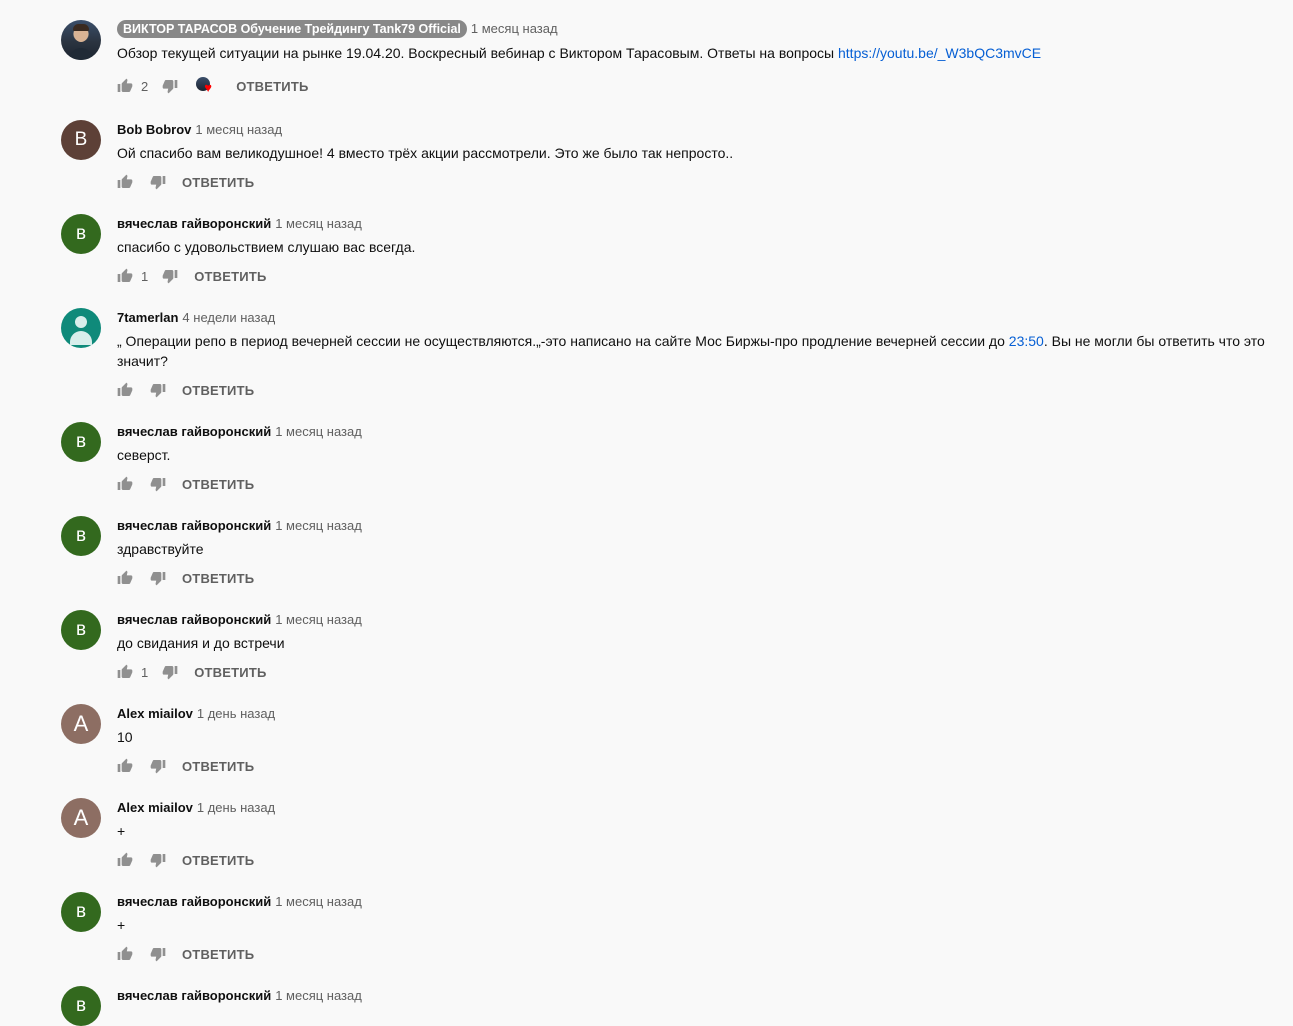 The height and width of the screenshot is (1026, 1293). I want to click on comment-header: Bob Bobrov 1 месяц назад, so click(199, 130).